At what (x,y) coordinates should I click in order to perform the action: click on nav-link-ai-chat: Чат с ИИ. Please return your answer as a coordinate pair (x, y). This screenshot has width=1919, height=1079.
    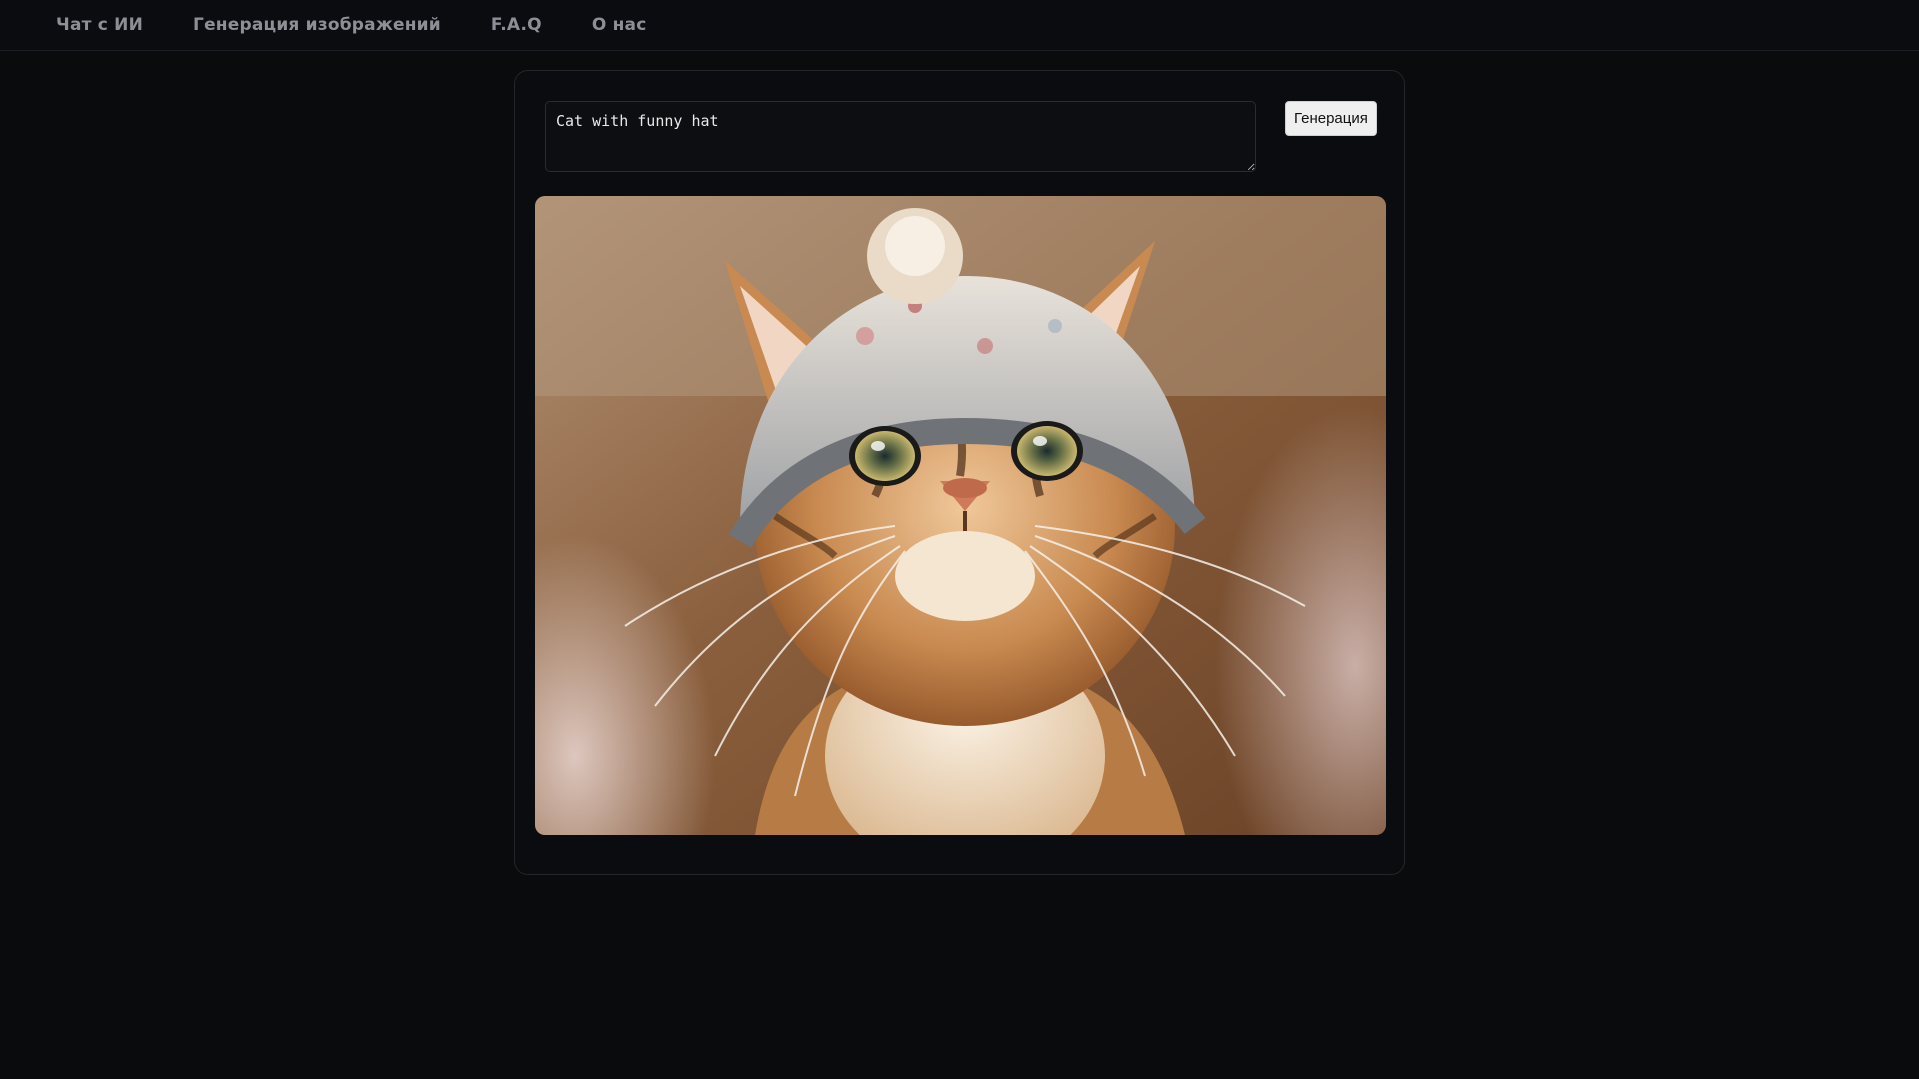
    Looking at the image, I should click on (99, 25).